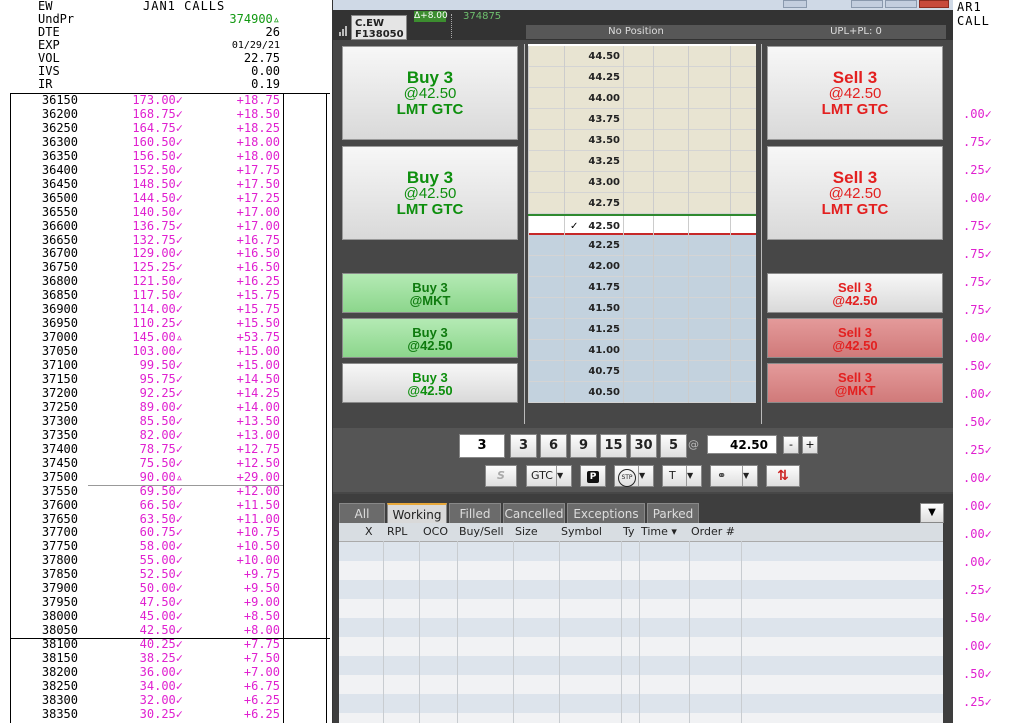 This screenshot has width=1019, height=723. I want to click on qty-preset-5: 5, so click(673, 446).